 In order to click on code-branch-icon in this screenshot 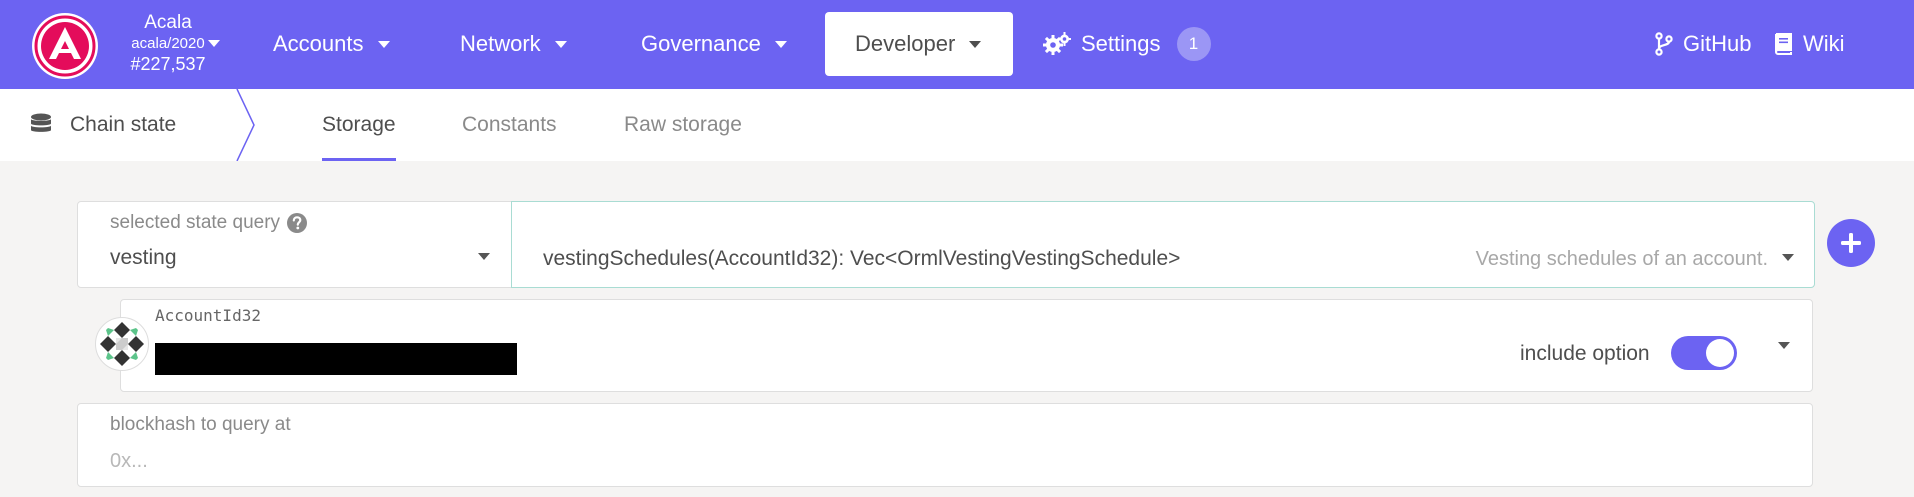, I will do `click(1664, 44)`.